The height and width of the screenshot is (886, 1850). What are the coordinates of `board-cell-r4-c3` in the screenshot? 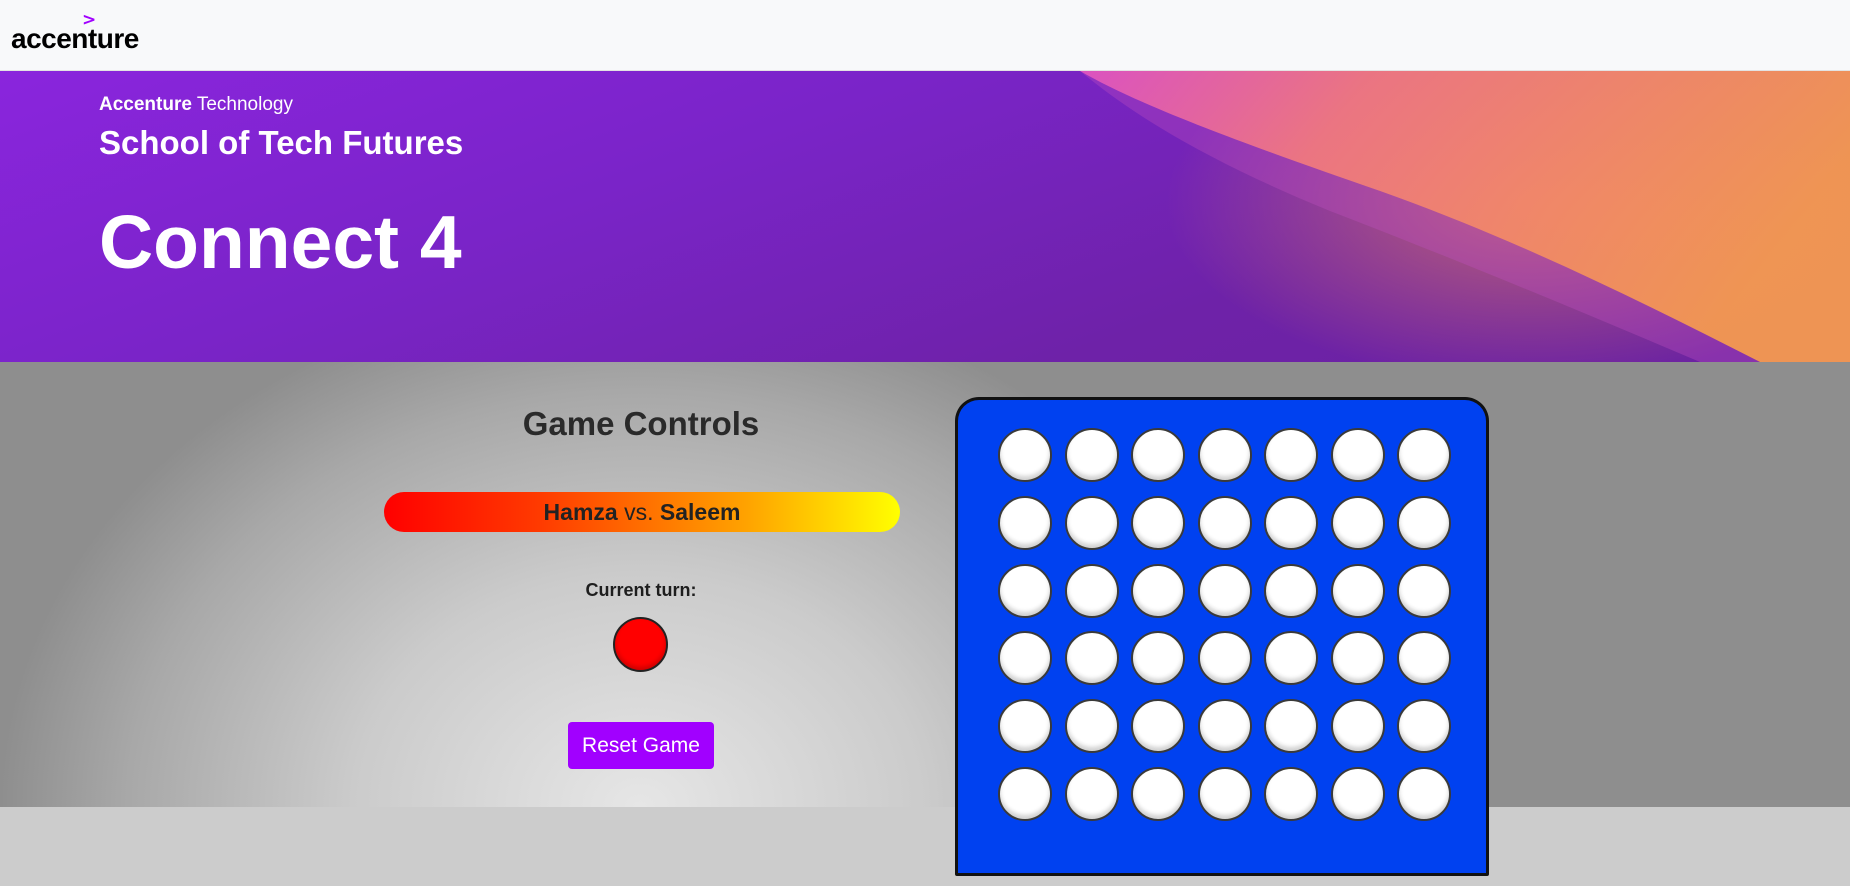 It's located at (1158, 658).